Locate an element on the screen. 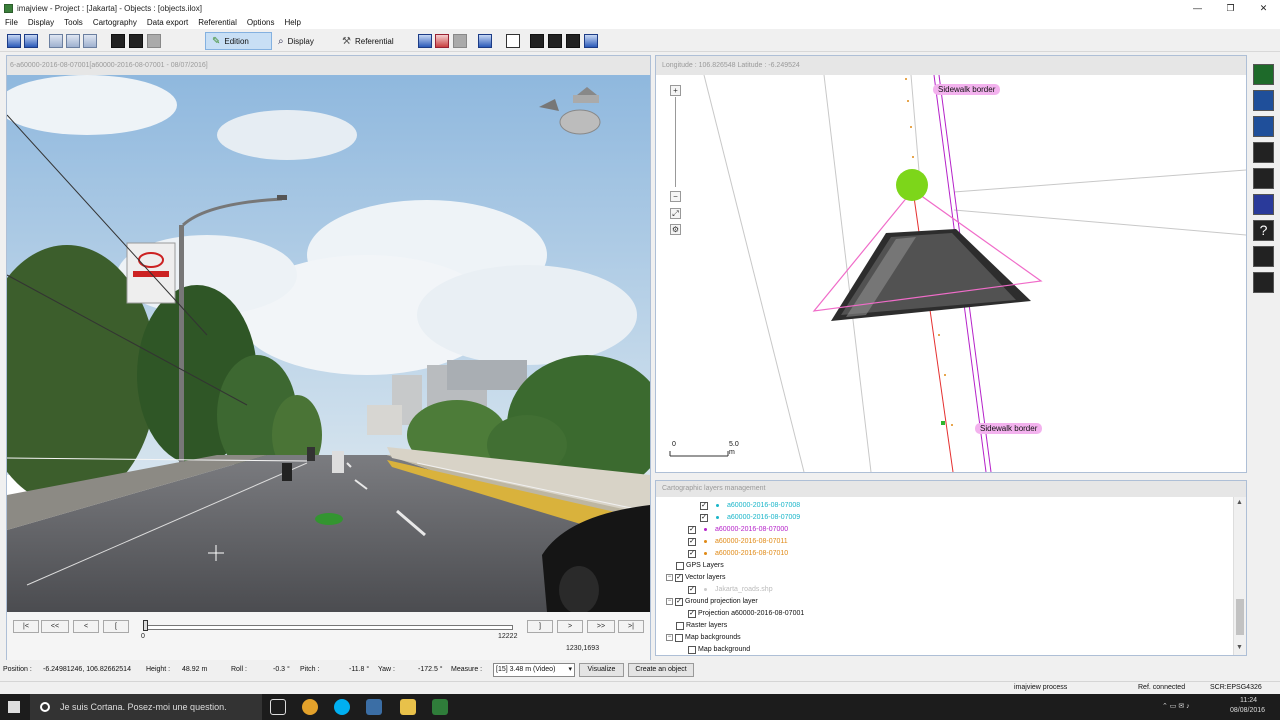 This screenshot has width=1280, height=720. mark-out-button: ] is located at coordinates (540, 626).